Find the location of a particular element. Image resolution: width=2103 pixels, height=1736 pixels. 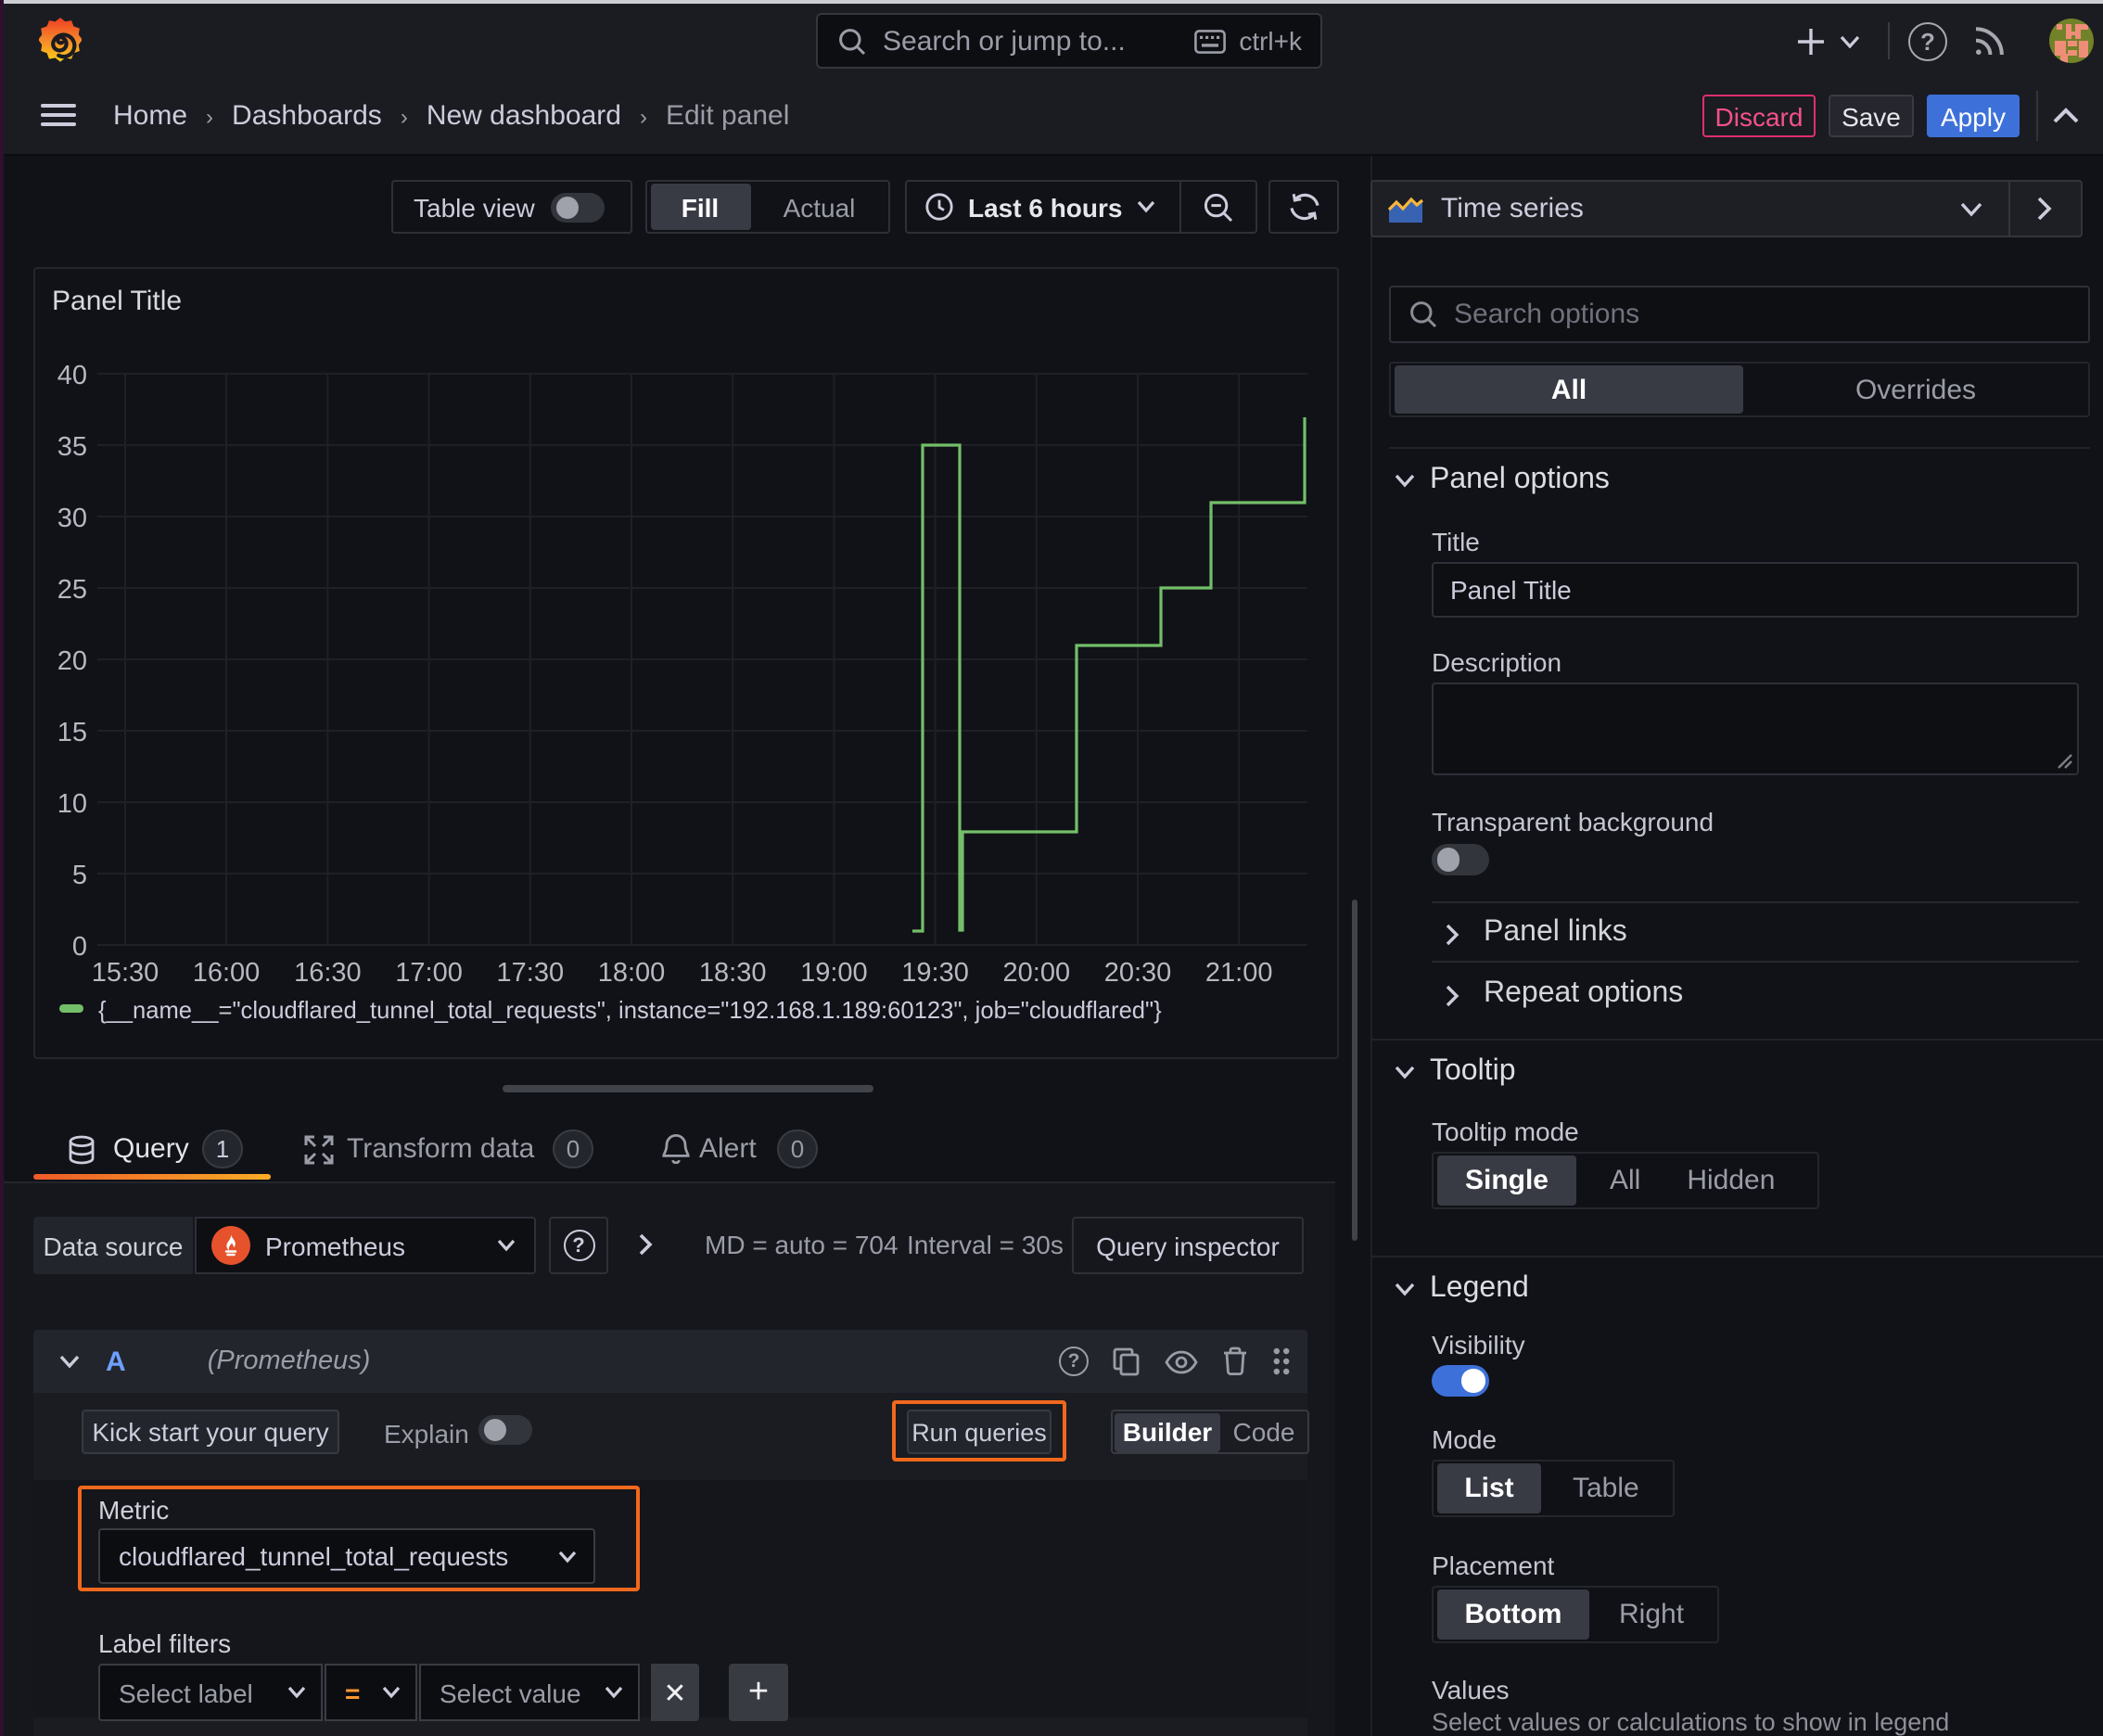

svg-text: 17:30 is located at coordinates (531, 973).